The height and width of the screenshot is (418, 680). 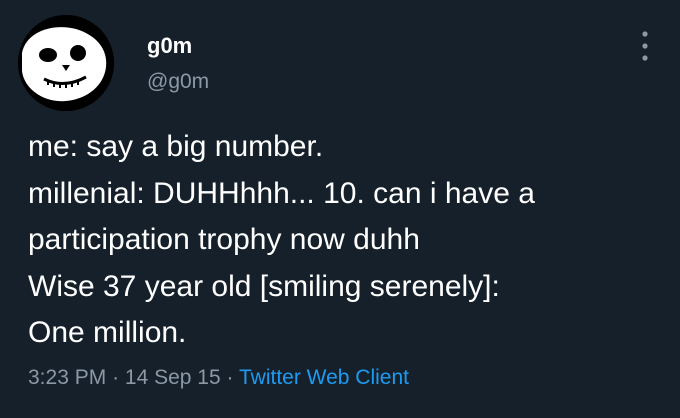 I want to click on skull-face-avatar-icon, so click(x=66, y=63).